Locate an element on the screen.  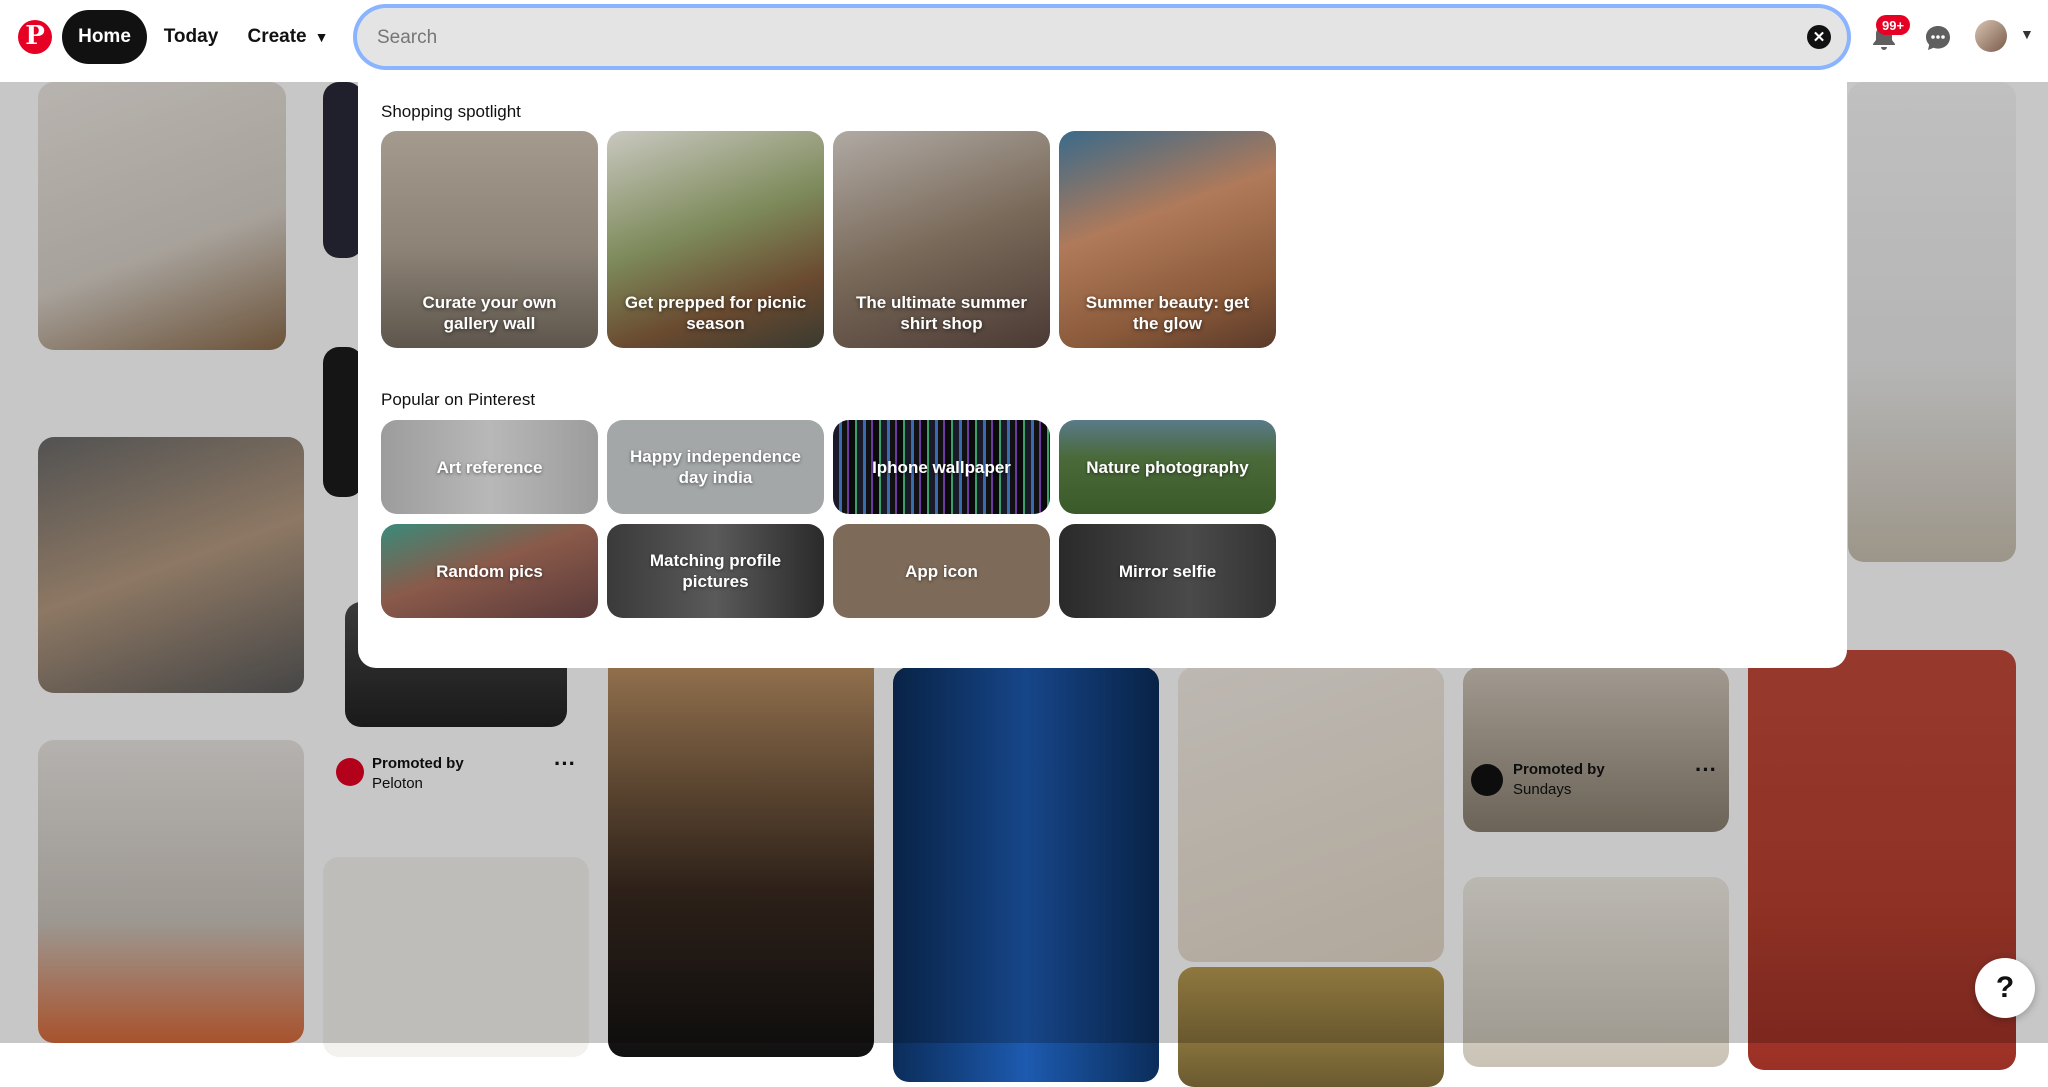
popular-card-random-pics: Random pics is located at coordinates (489, 571).